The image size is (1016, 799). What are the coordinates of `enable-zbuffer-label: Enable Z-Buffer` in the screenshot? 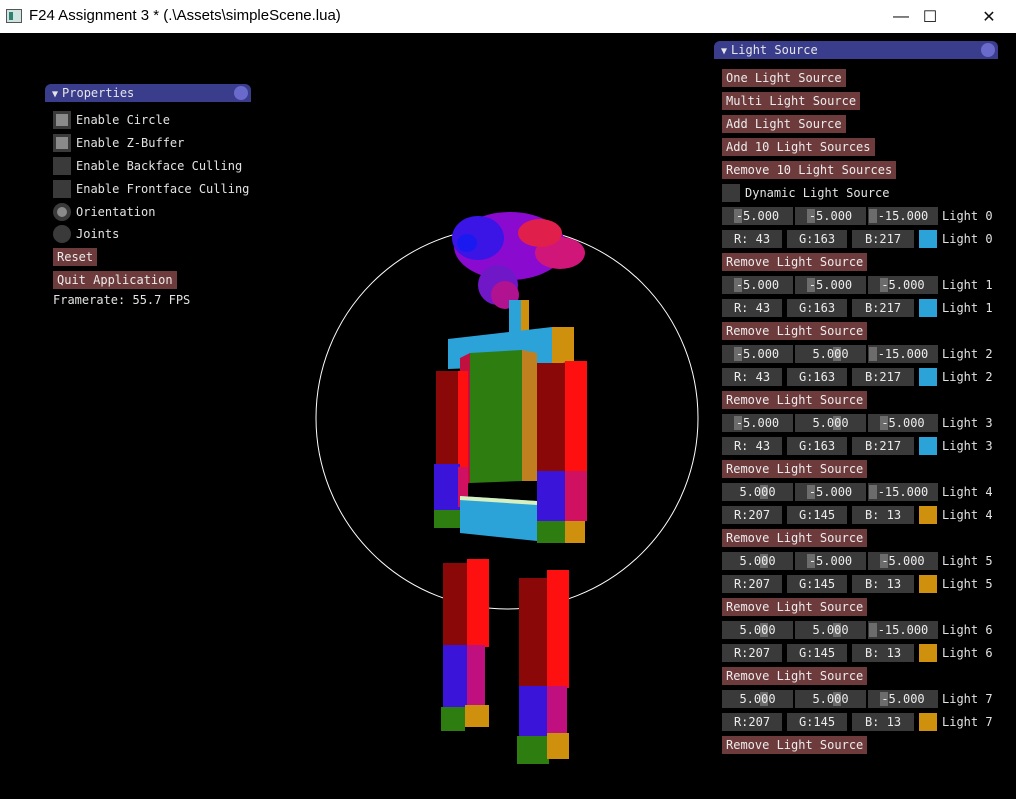 It's located at (130, 143).